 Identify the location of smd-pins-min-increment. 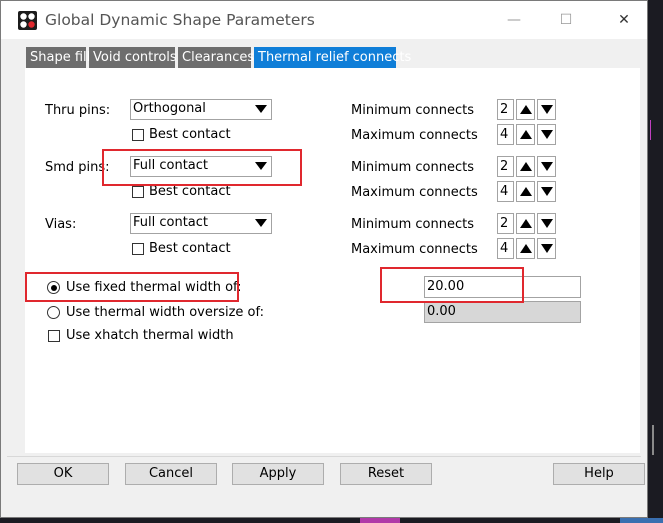
(525, 166).